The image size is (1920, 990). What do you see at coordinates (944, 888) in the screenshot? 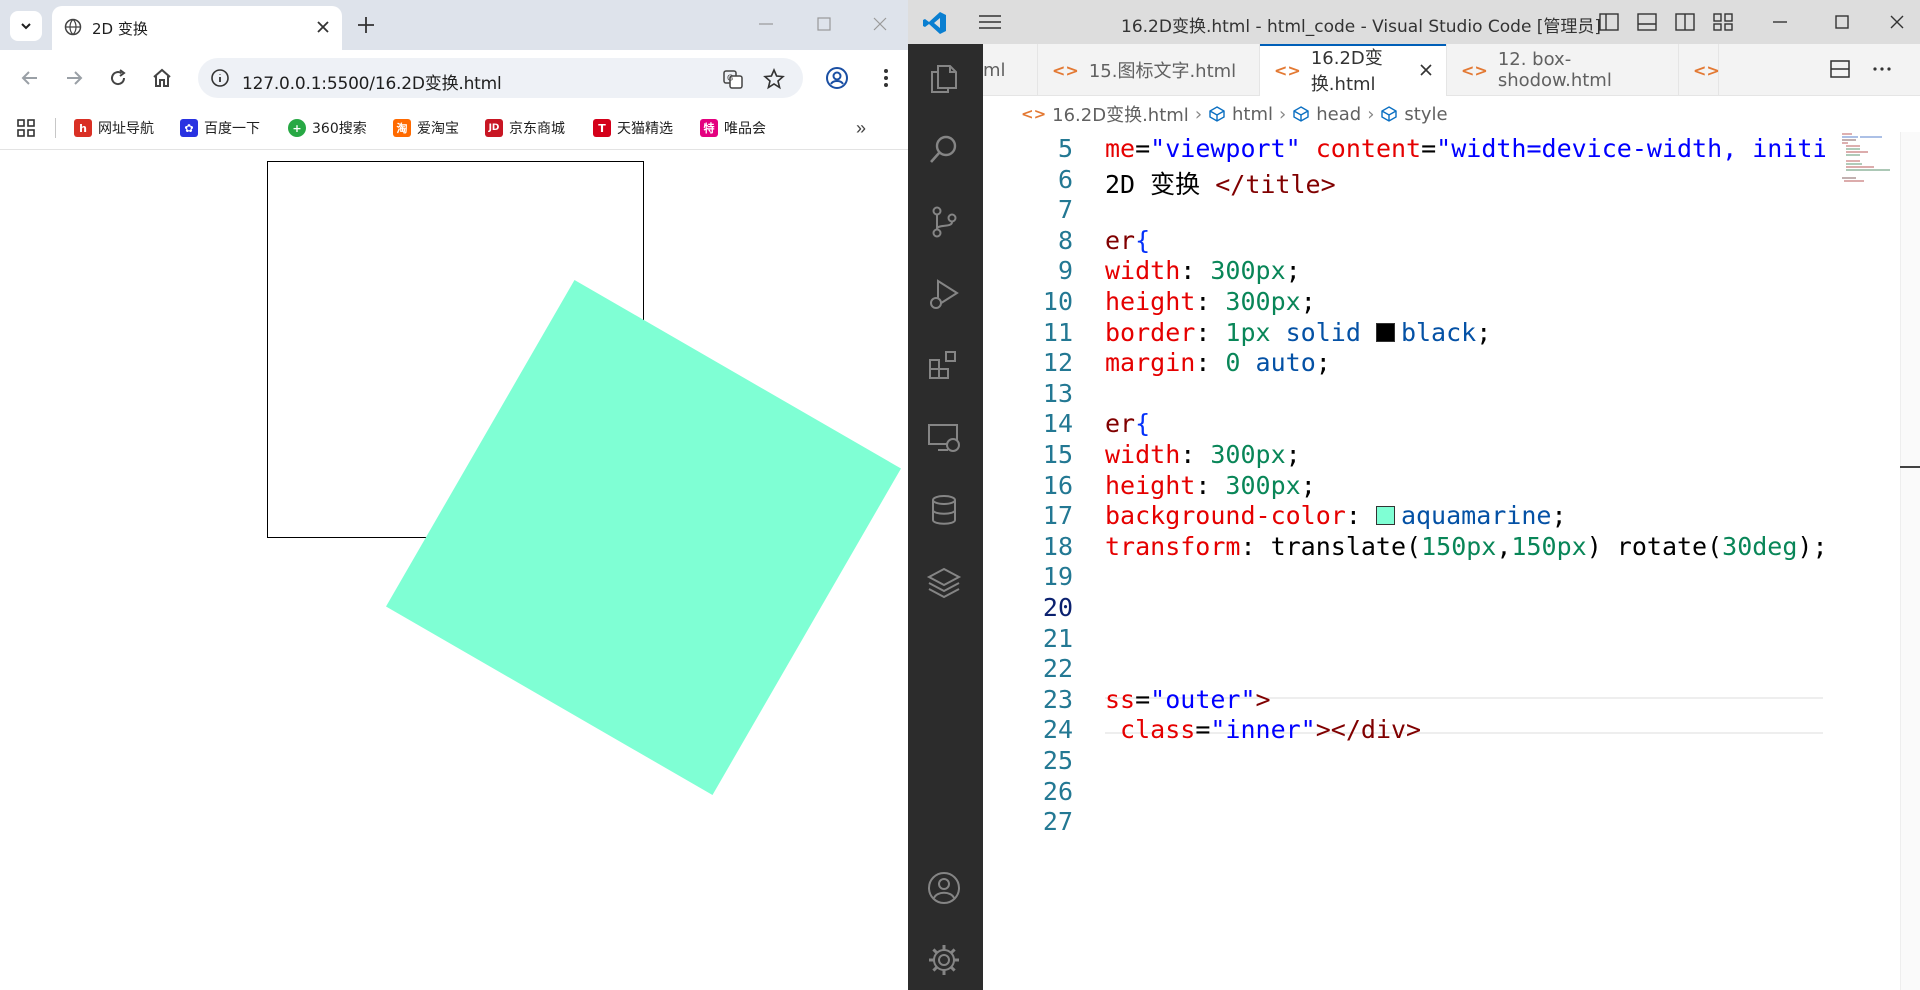
I see `account-icon` at bounding box center [944, 888].